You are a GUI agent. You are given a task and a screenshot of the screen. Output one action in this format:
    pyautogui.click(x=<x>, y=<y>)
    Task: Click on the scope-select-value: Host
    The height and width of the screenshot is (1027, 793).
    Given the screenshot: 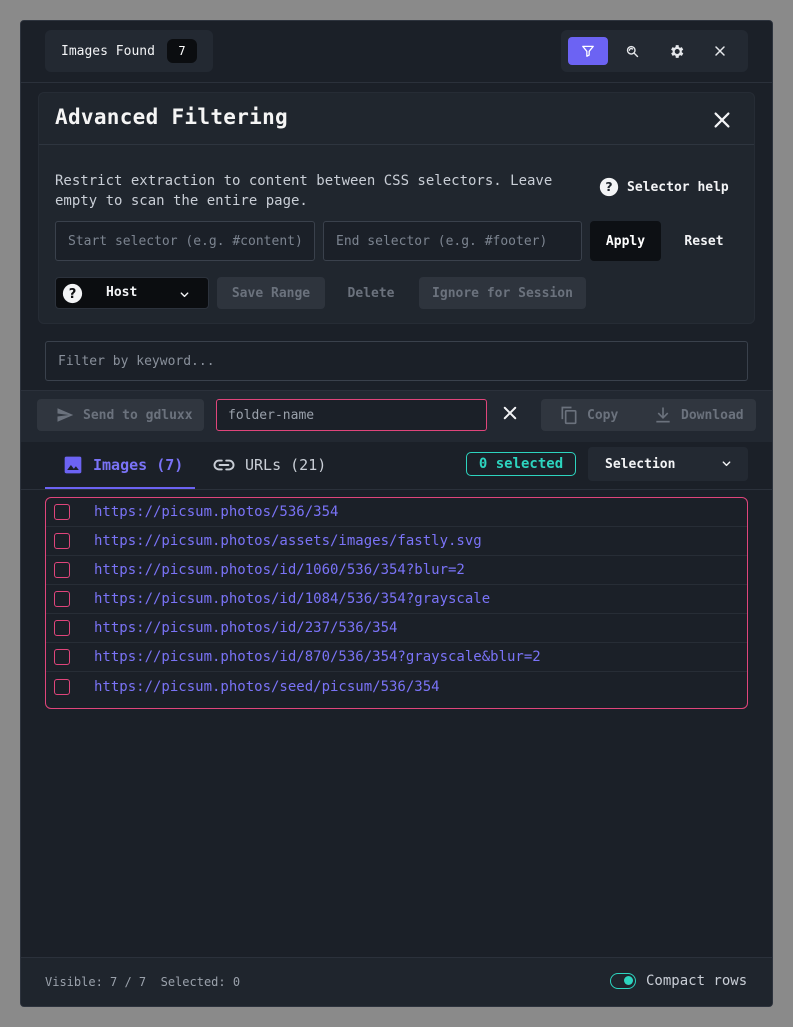 What is the action you would take?
    pyautogui.click(x=121, y=292)
    